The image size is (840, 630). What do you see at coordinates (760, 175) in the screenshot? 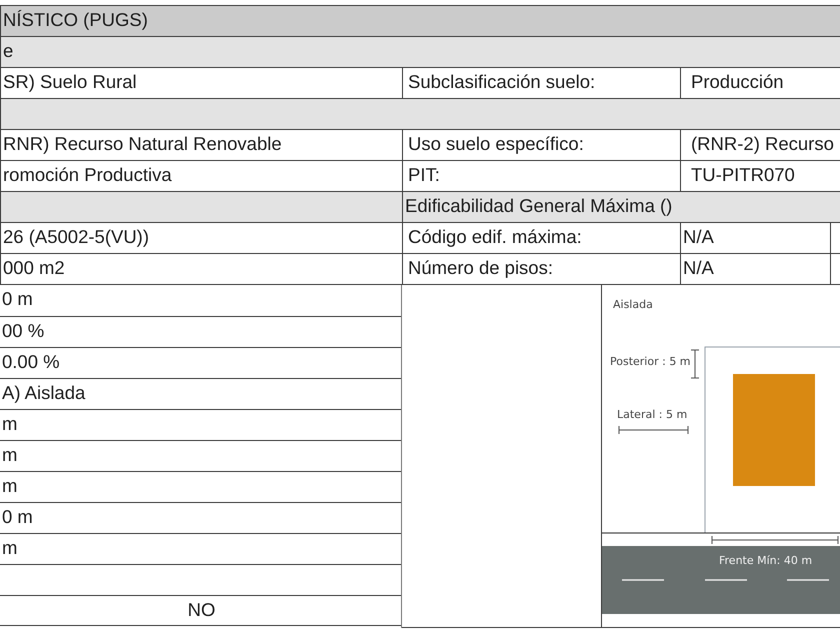
I see `table-cell: TU-PITR070` at bounding box center [760, 175].